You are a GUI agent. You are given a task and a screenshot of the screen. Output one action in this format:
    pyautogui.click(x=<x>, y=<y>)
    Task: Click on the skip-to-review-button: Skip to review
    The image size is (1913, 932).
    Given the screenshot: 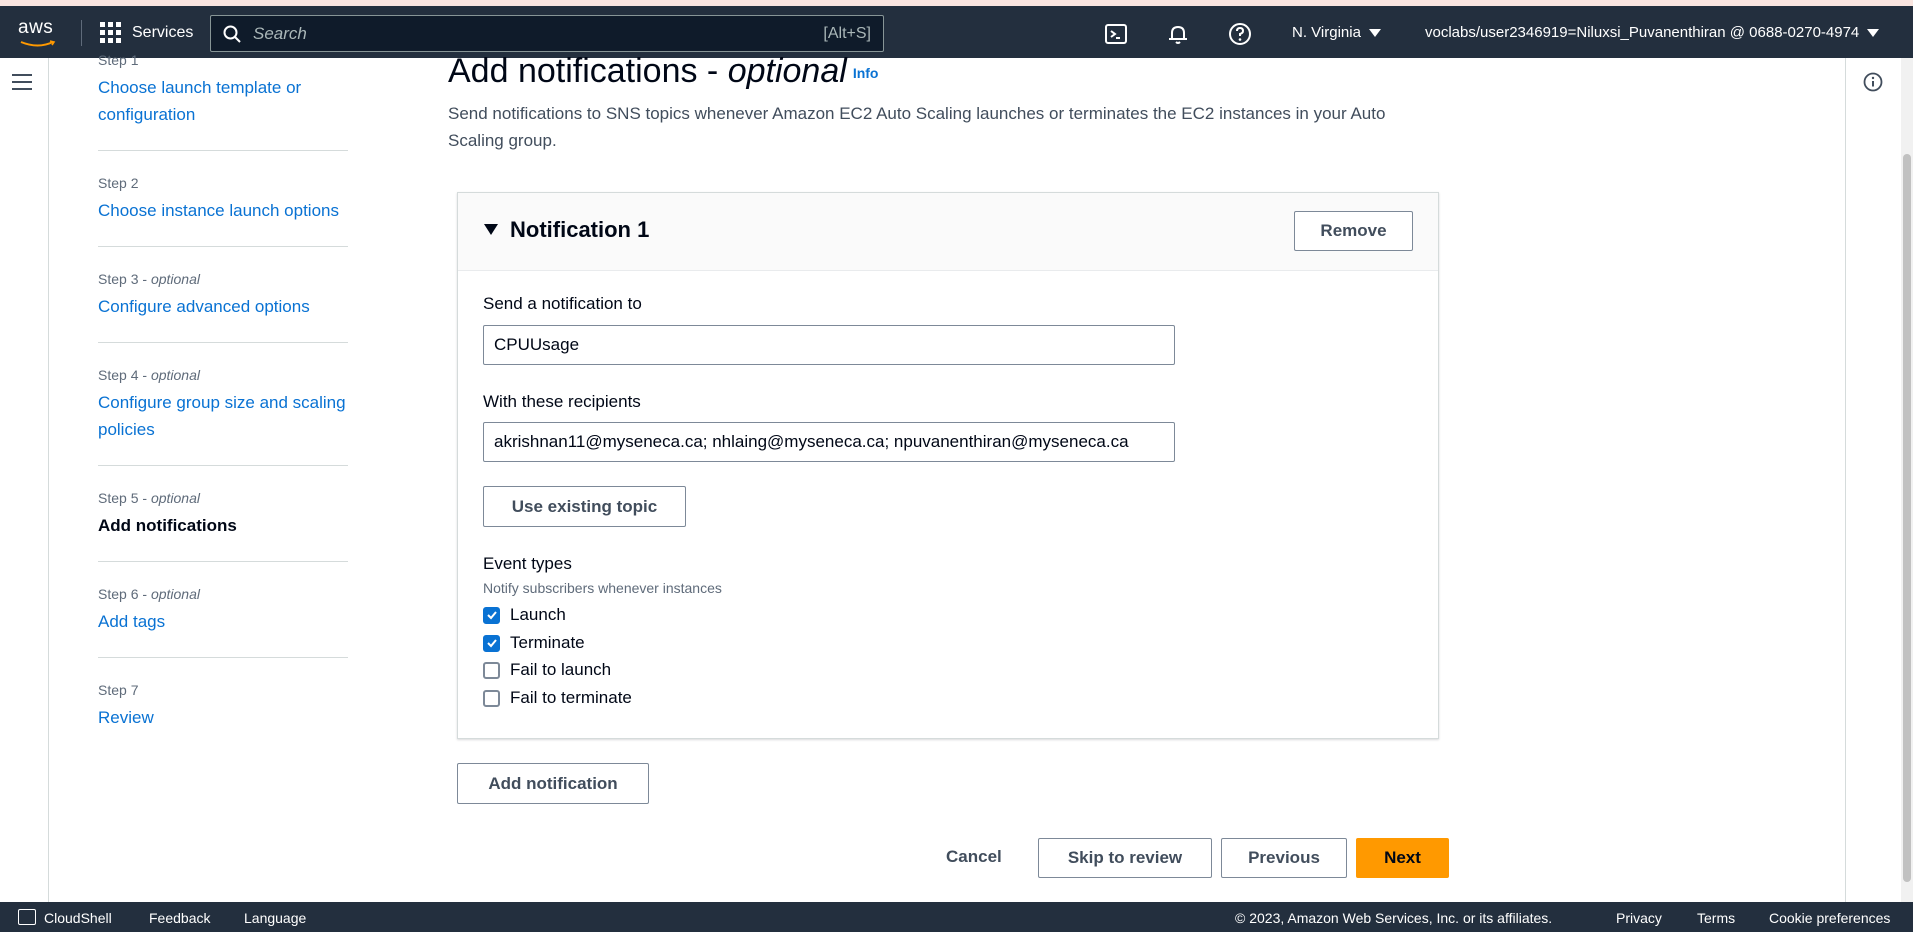 What is the action you would take?
    pyautogui.click(x=1125, y=858)
    